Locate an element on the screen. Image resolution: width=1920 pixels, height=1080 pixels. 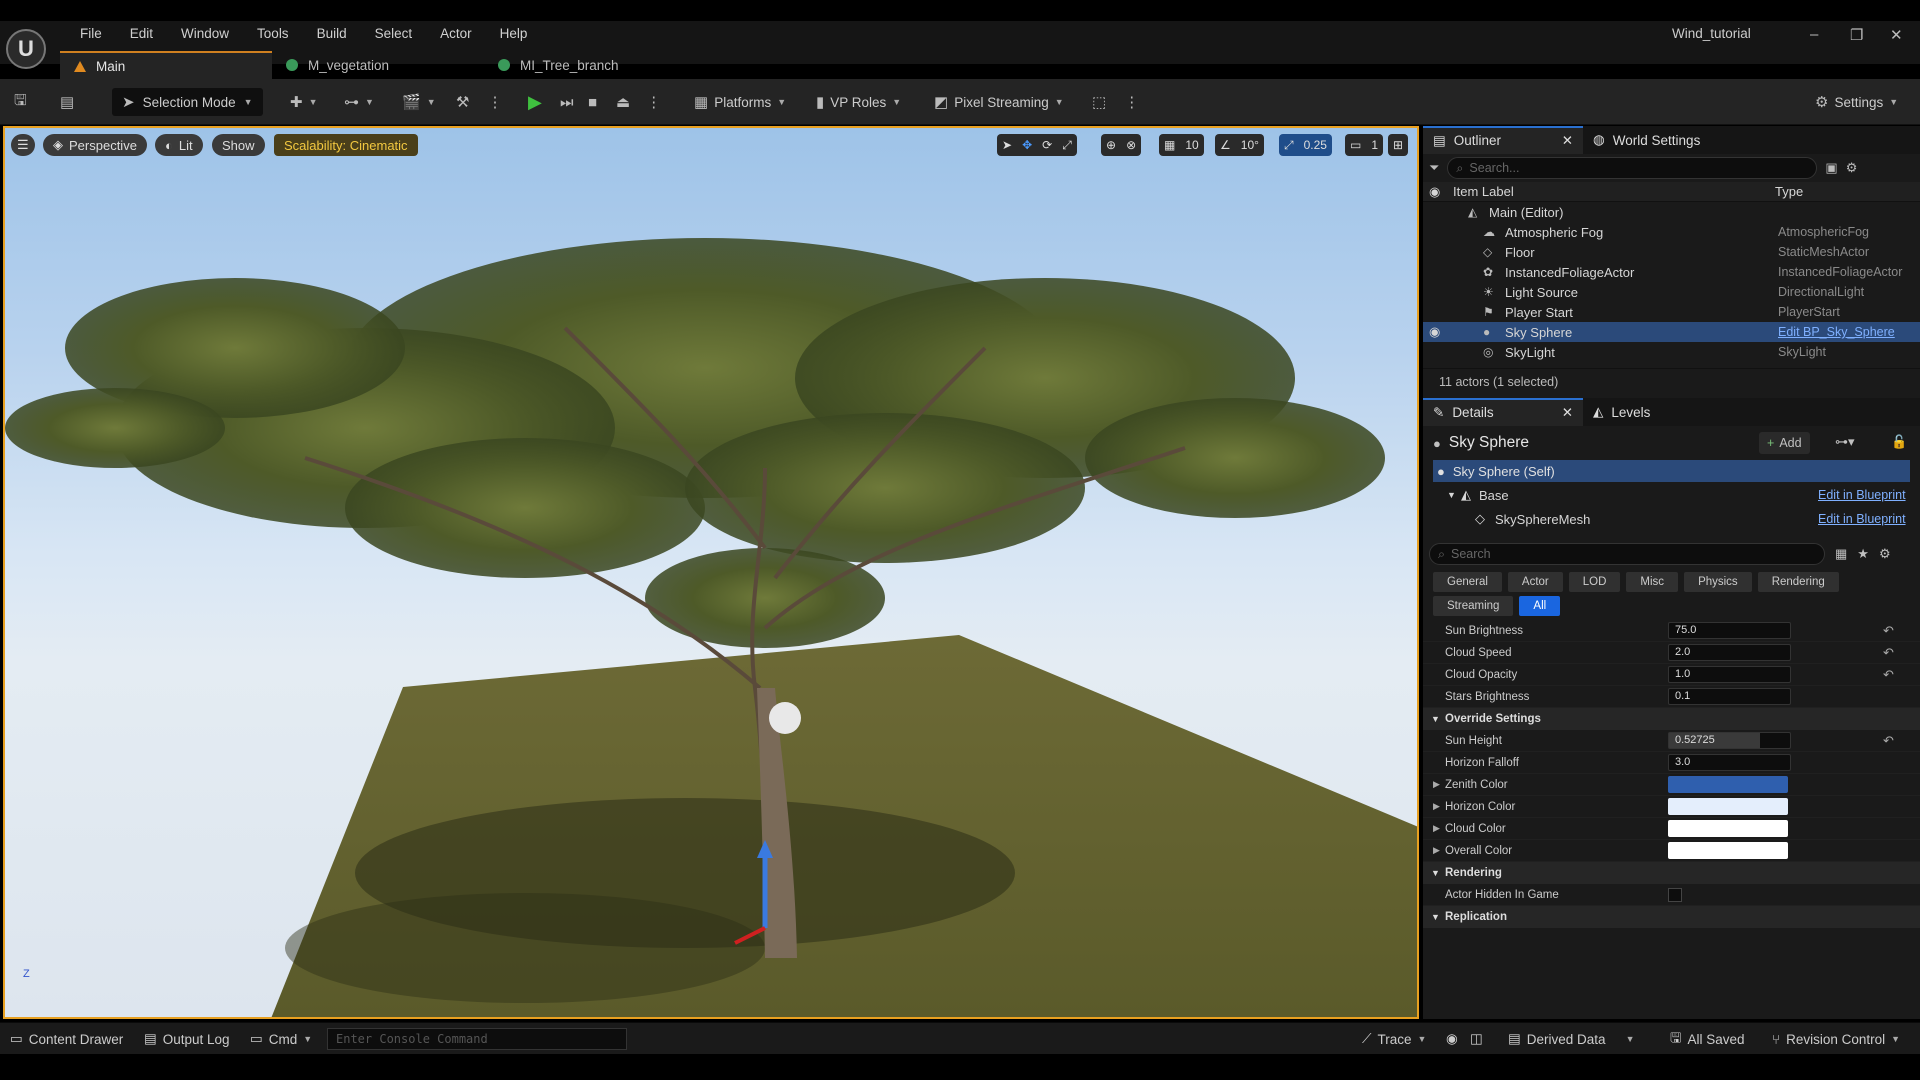
perspective-button: ◈ Perspective is located at coordinates (95, 145).